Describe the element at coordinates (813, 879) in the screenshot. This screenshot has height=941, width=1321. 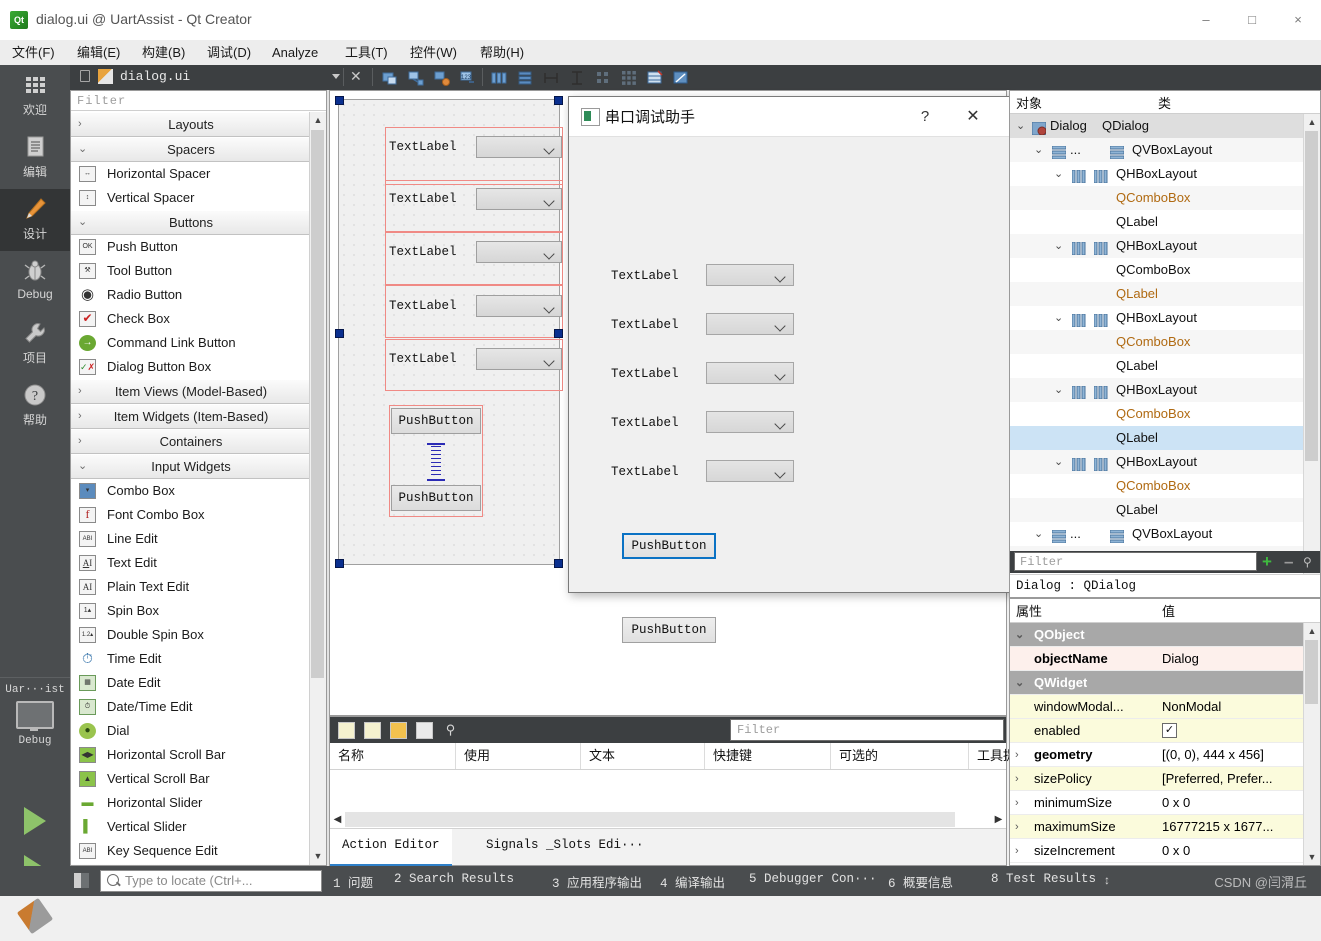
I see `pane-debugger-console: 5 Debugger Con···` at that location.